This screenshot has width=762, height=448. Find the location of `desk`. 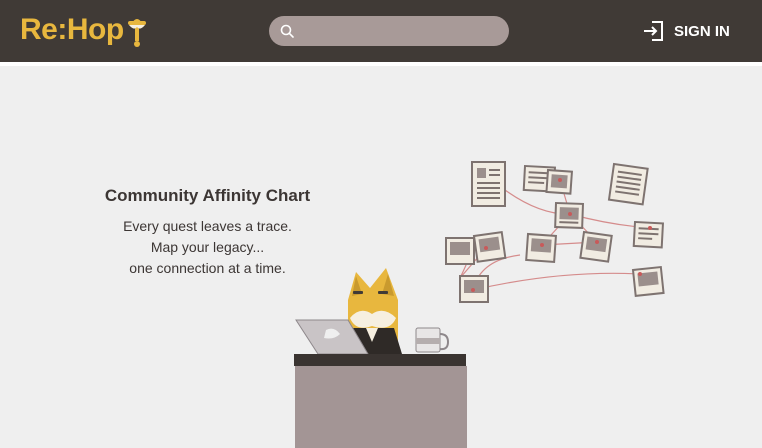

desk is located at coordinates (380, 401).